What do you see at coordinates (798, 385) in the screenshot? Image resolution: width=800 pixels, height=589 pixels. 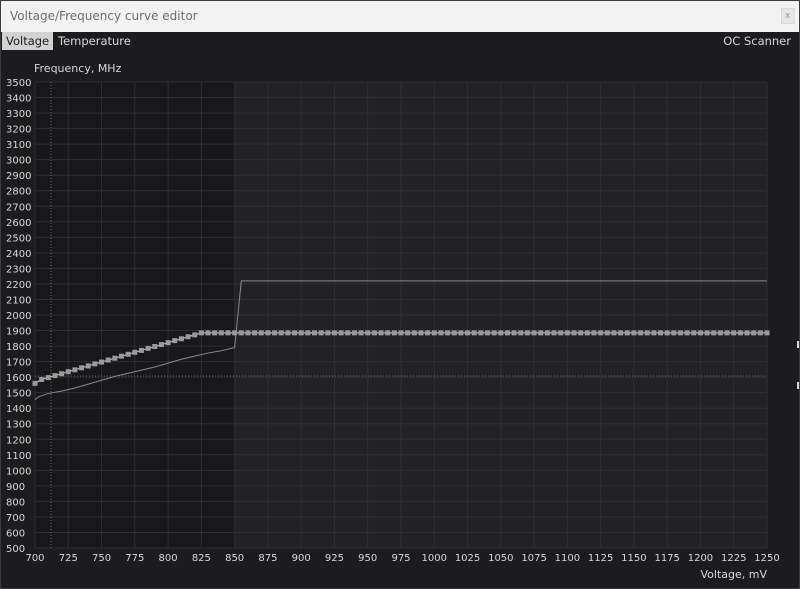 I see `resize-handle` at bounding box center [798, 385].